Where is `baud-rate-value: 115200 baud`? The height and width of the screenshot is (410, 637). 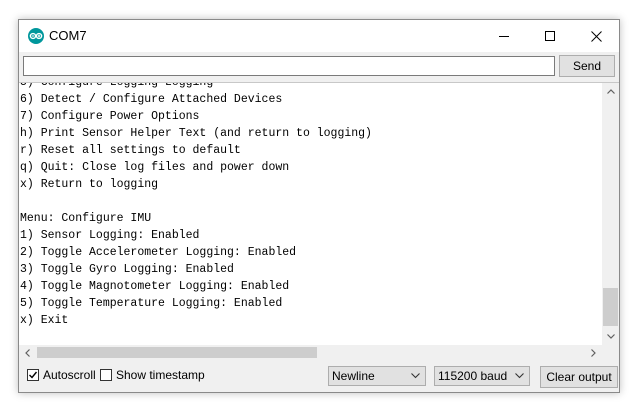
baud-rate-value: 115200 baud is located at coordinates (473, 376).